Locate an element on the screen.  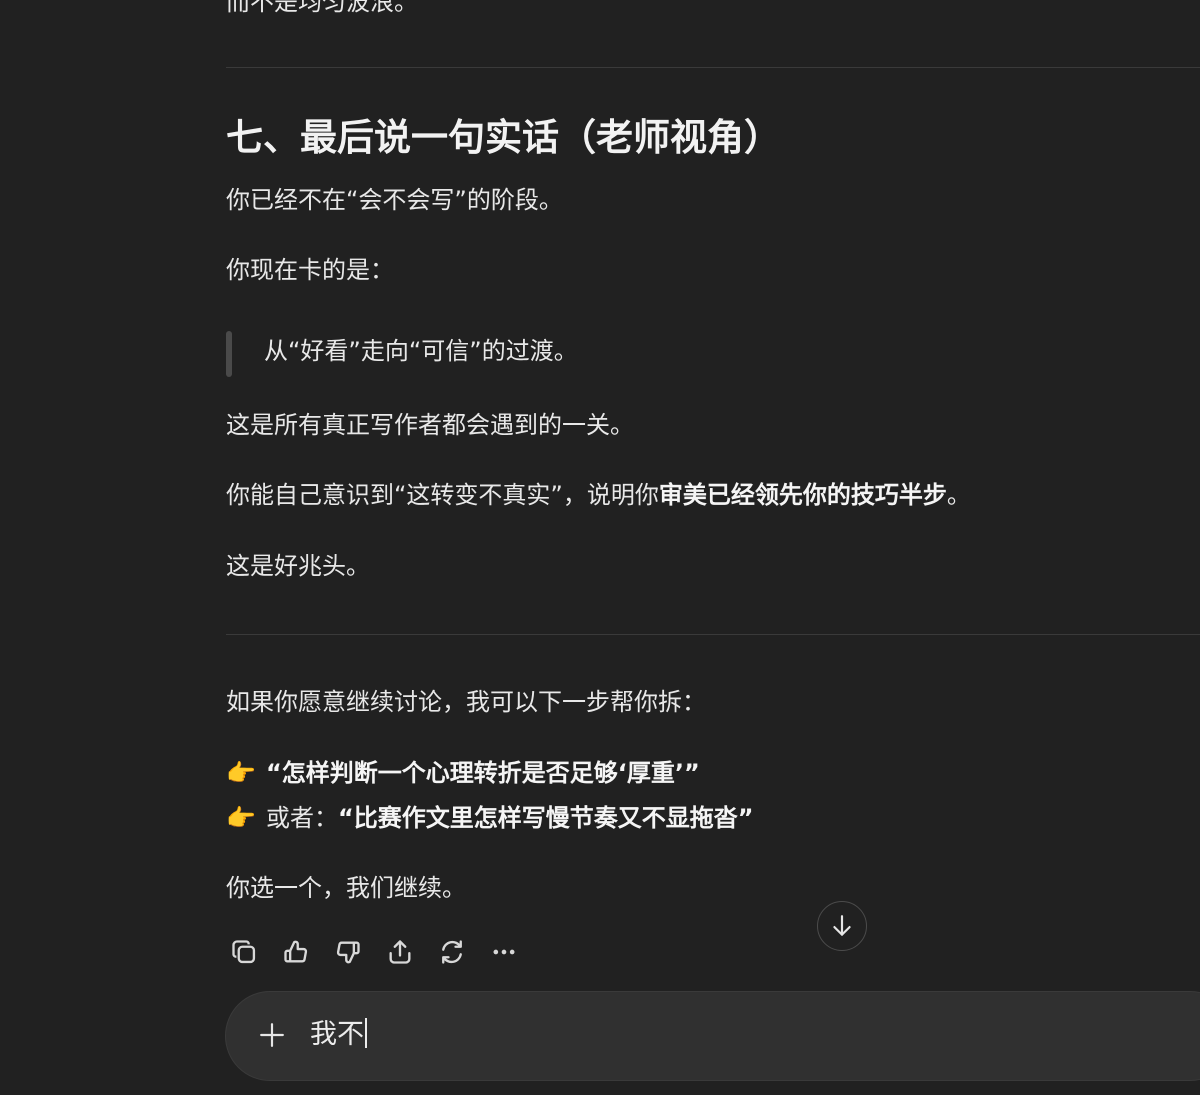
bad-response-button is located at coordinates (348, 952).